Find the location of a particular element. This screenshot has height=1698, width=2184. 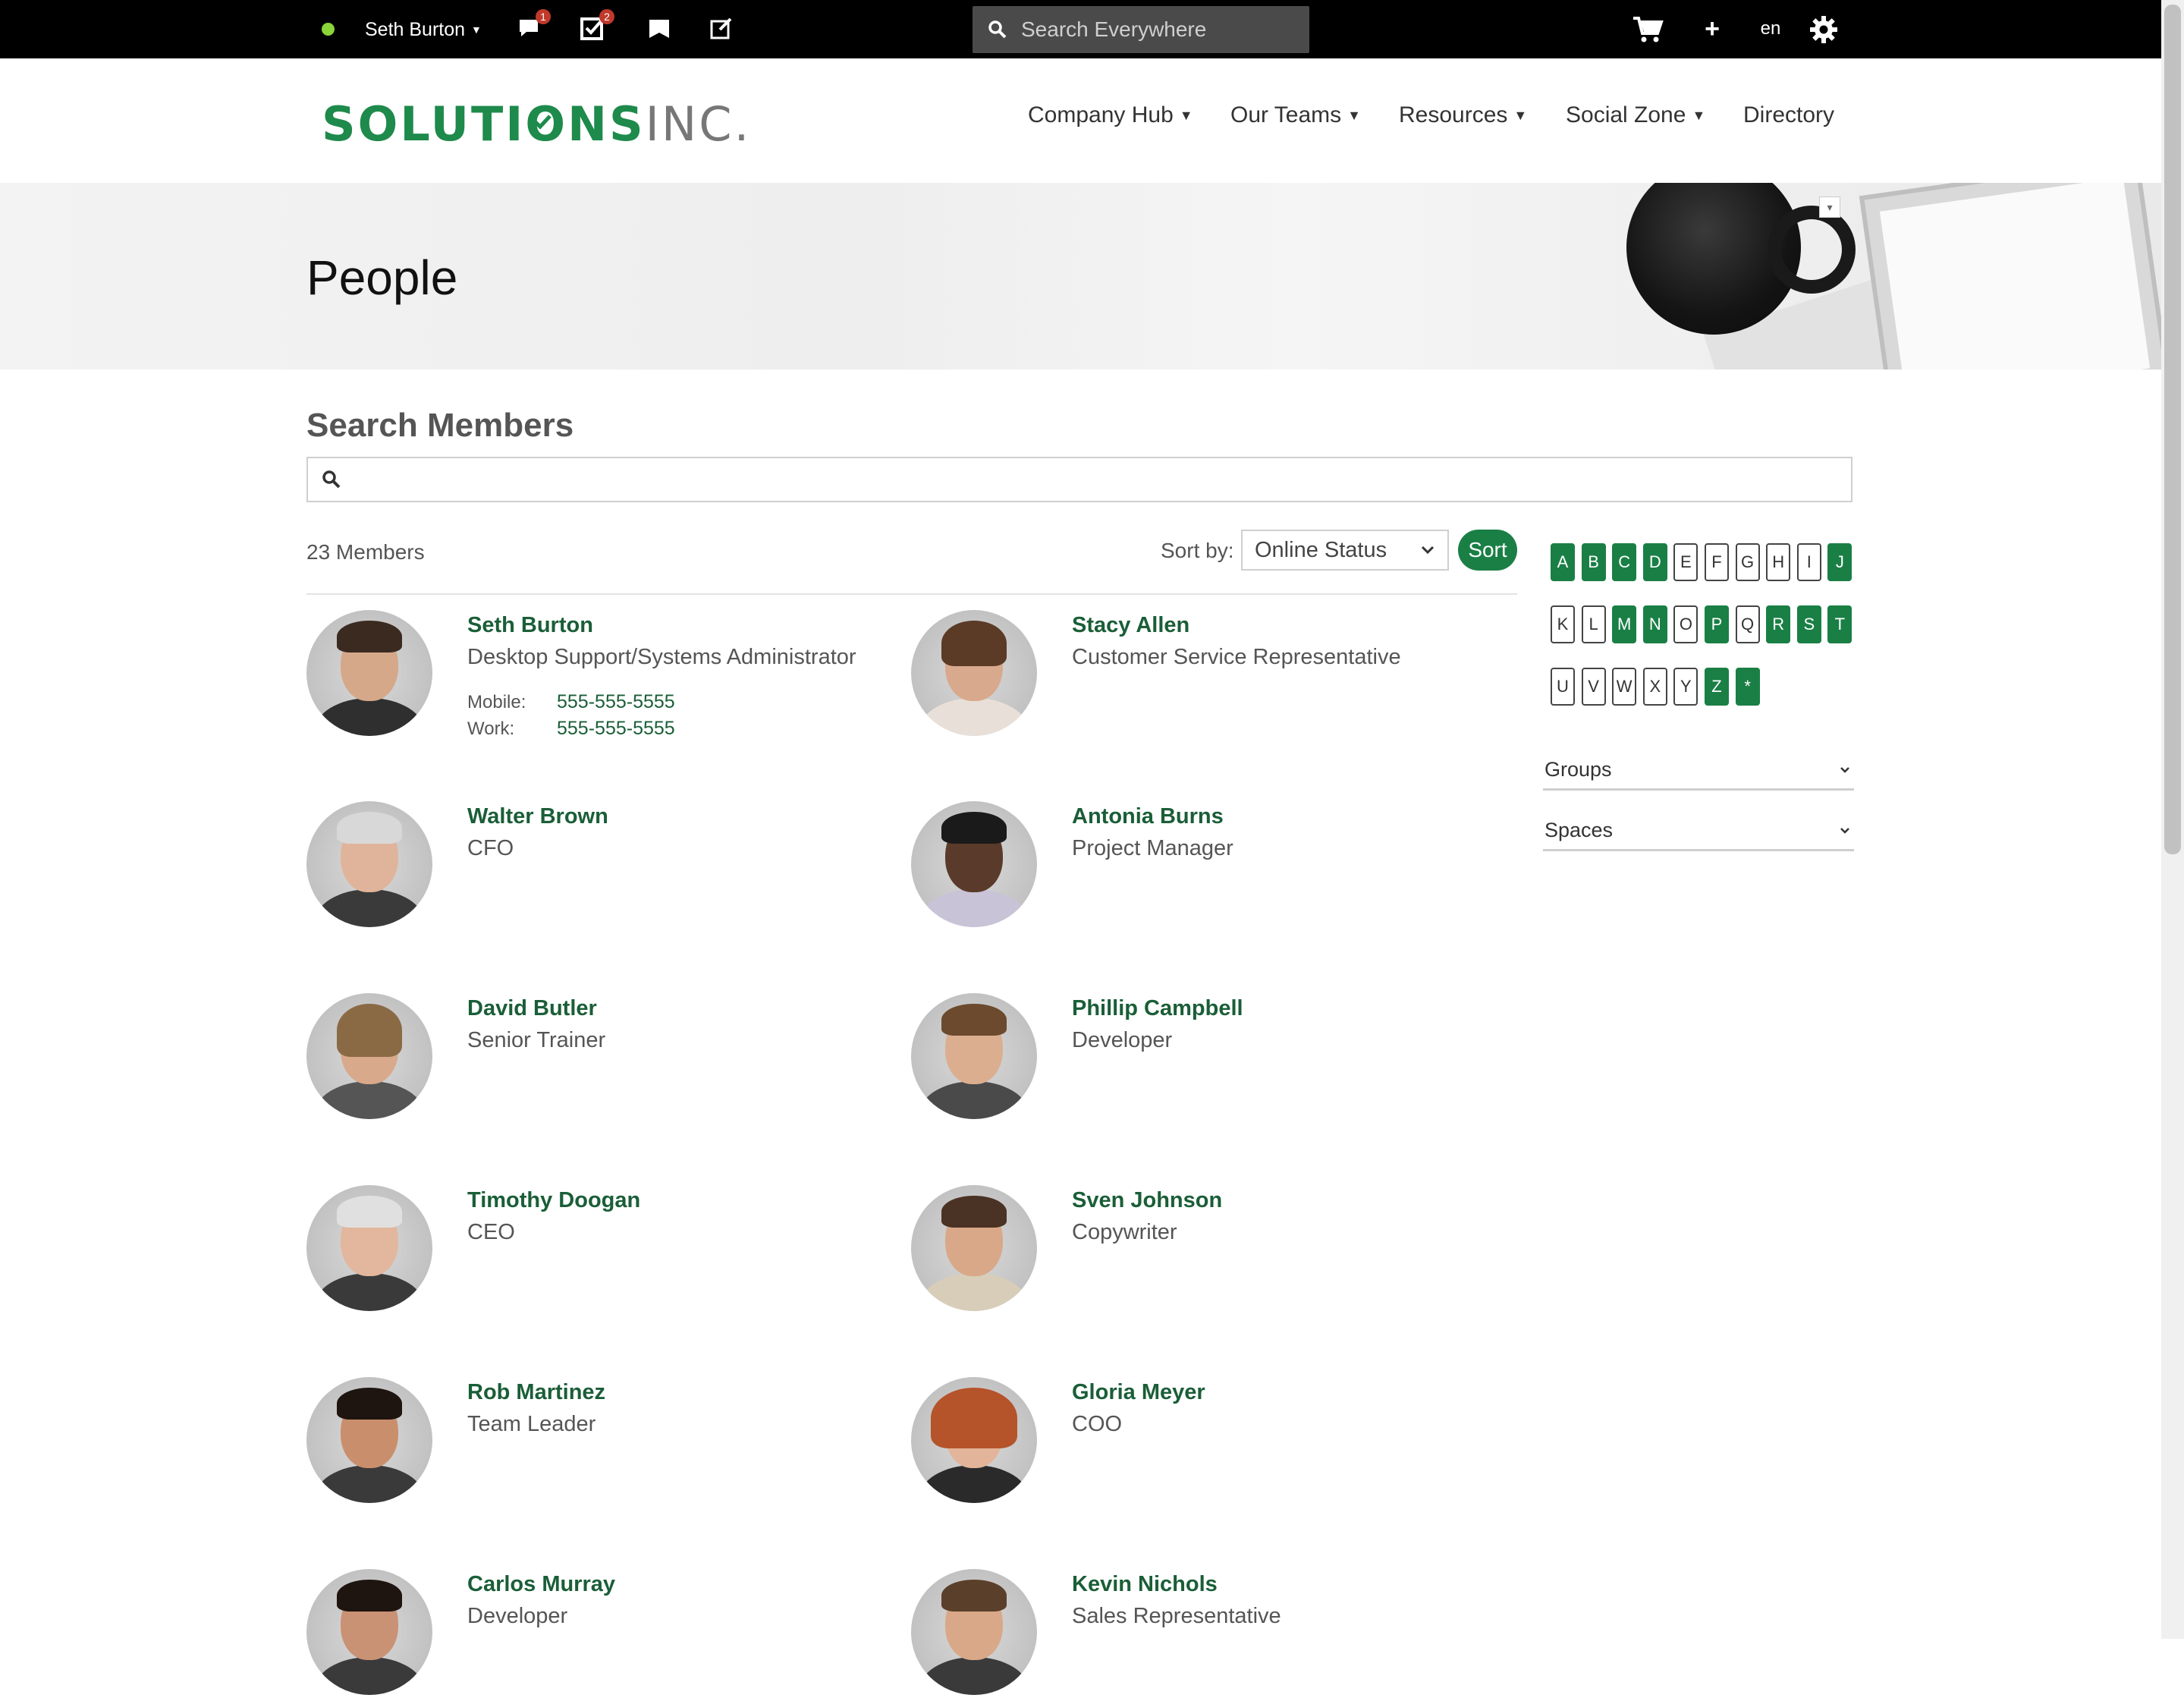

member-search-input is located at coordinates (1101, 479).